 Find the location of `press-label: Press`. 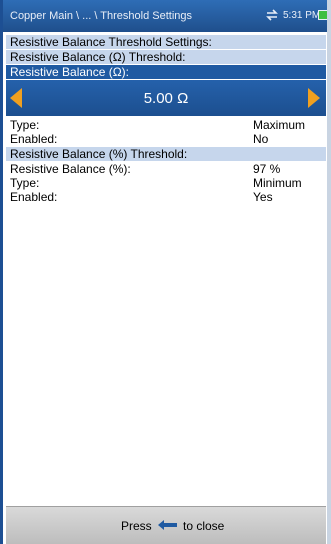

press-label: Press is located at coordinates (136, 526).